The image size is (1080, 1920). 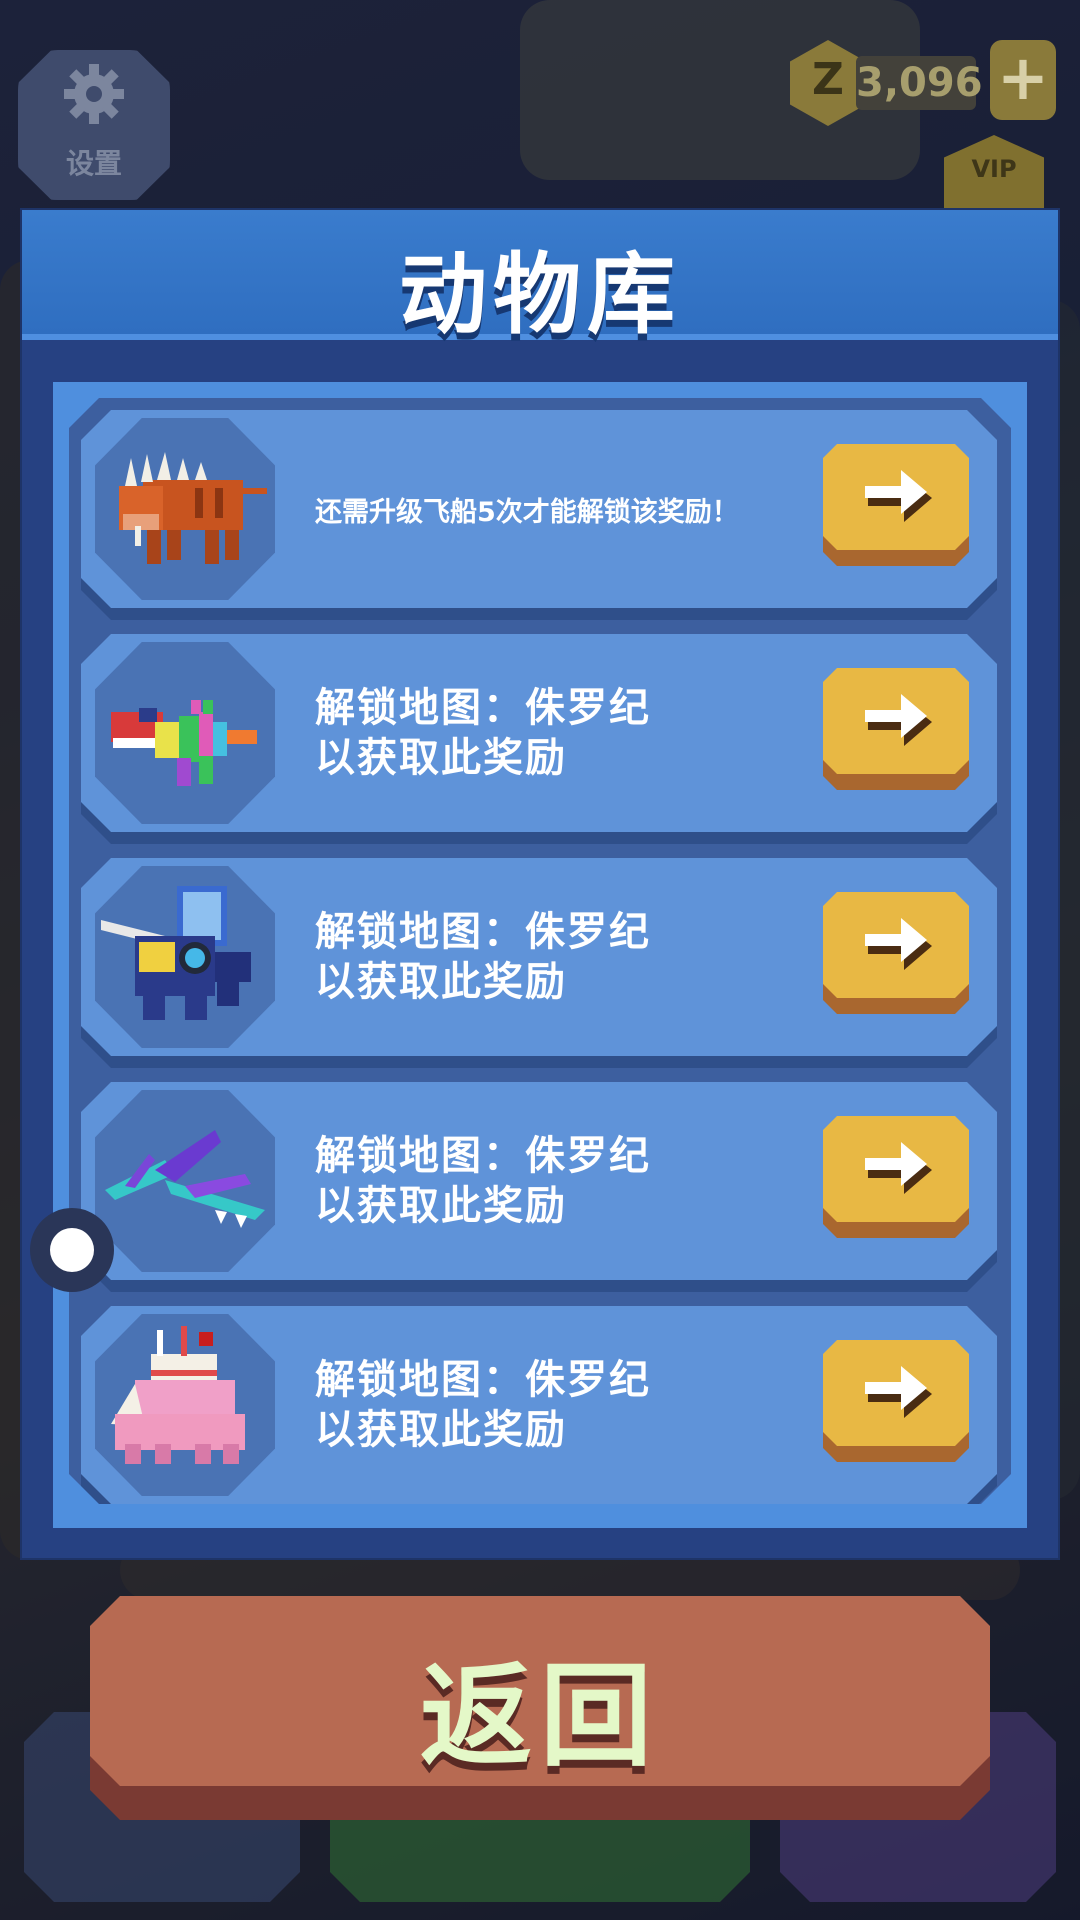 I want to click on touch-indicator, so click(x=72, y=1250).